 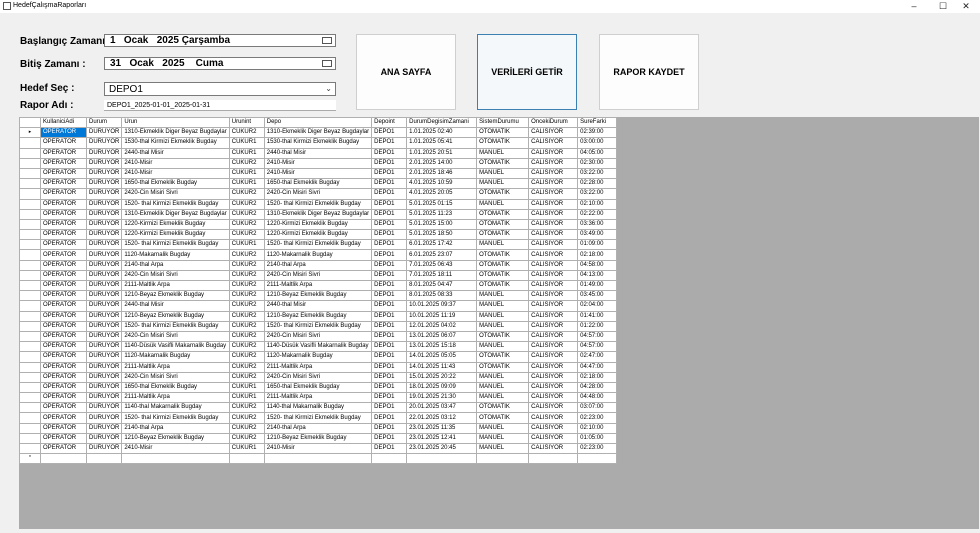 What do you see at coordinates (442, 306) in the screenshot?
I see `grid-cell: 10.01.2025 09:37` at bounding box center [442, 306].